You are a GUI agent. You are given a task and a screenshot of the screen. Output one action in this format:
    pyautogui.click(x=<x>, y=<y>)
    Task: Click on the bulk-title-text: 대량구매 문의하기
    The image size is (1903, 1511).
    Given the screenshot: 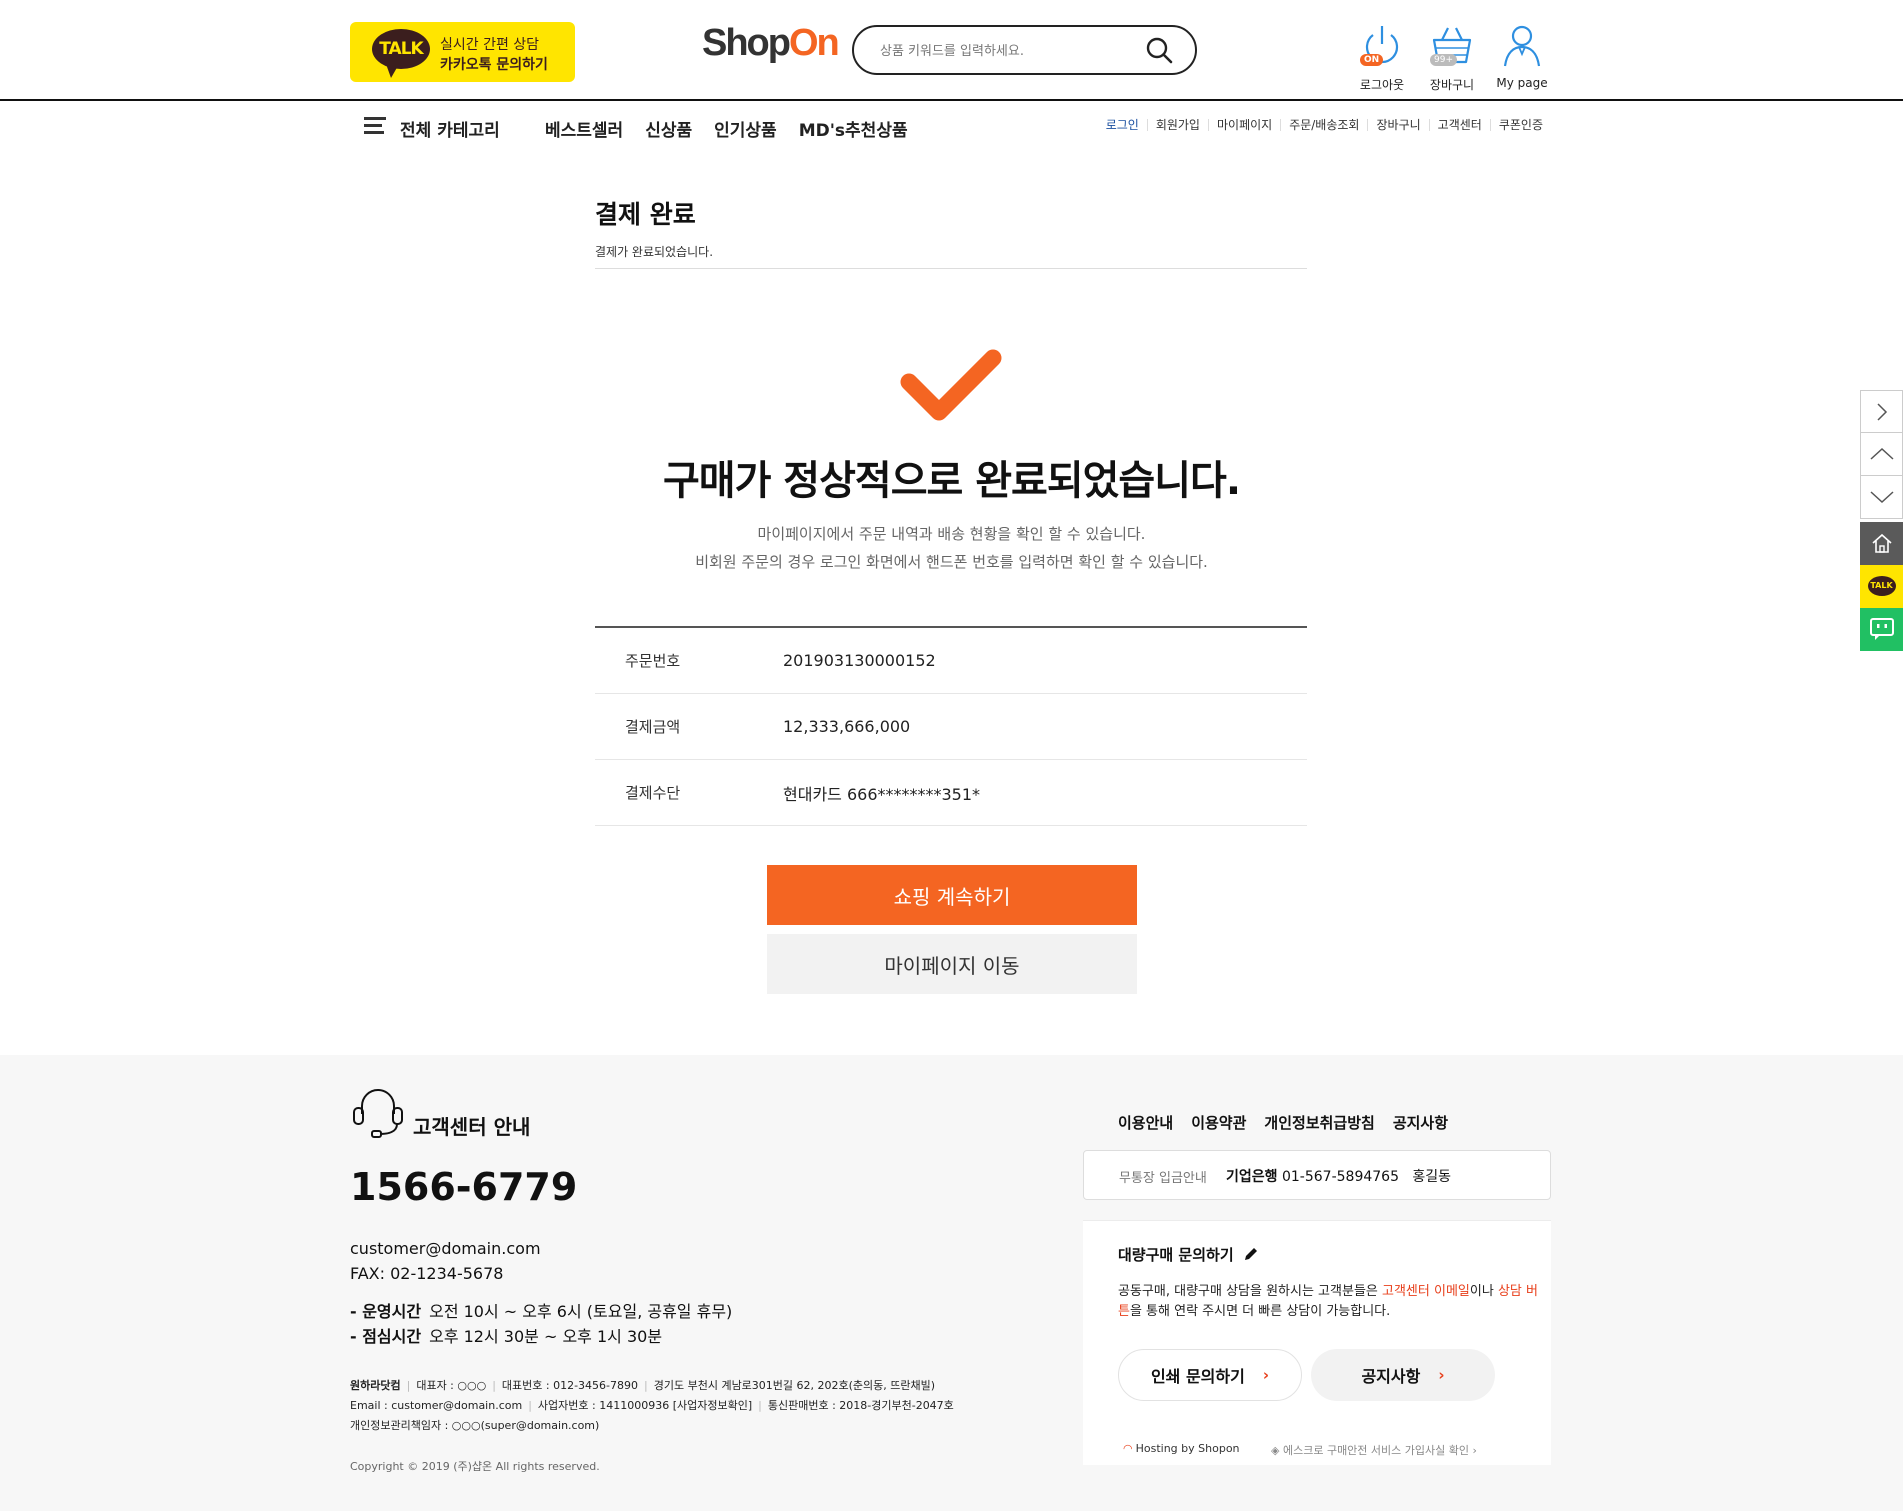 What is the action you would take?
    pyautogui.click(x=1176, y=1255)
    